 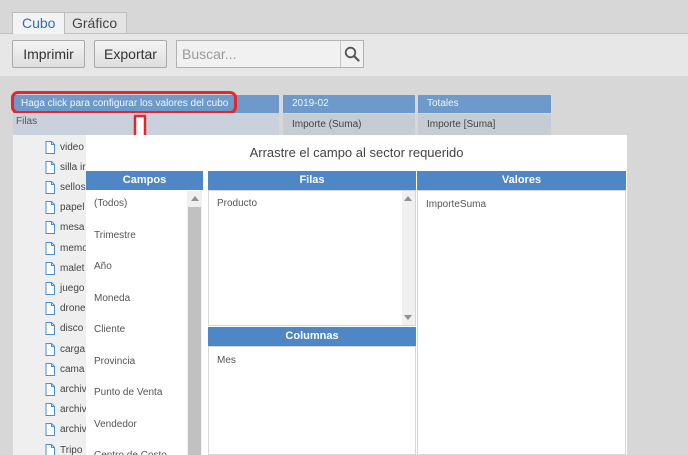 I want to click on row-item: video, so click(x=64, y=147).